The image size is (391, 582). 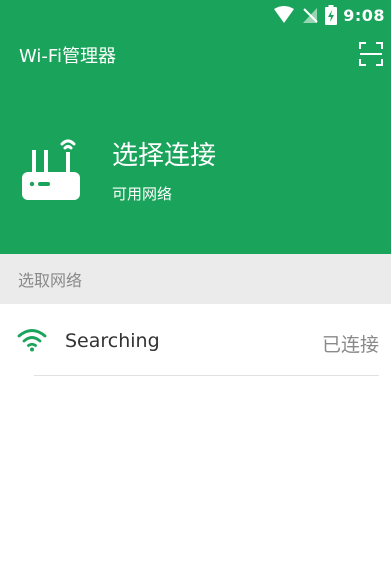 What do you see at coordinates (206, 375) in the screenshot?
I see `divider` at bounding box center [206, 375].